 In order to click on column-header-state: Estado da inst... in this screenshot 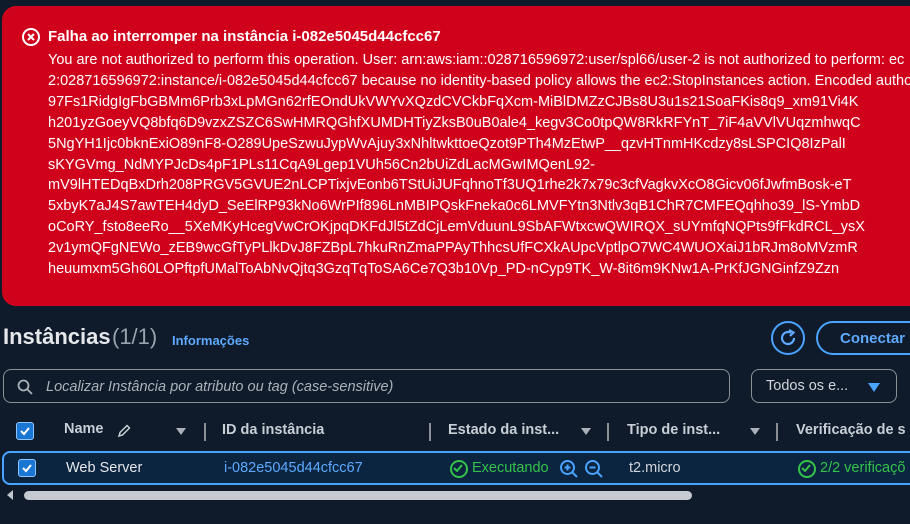, I will do `click(503, 430)`.